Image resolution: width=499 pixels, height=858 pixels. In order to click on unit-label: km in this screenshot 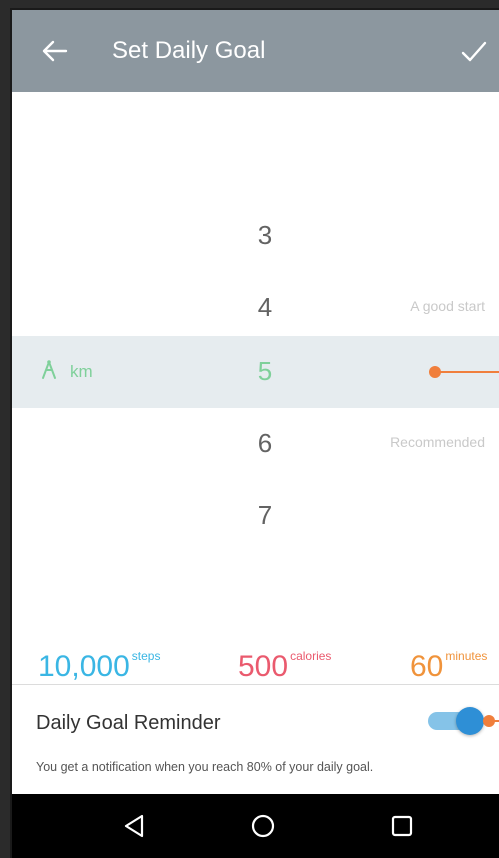, I will do `click(81, 371)`.